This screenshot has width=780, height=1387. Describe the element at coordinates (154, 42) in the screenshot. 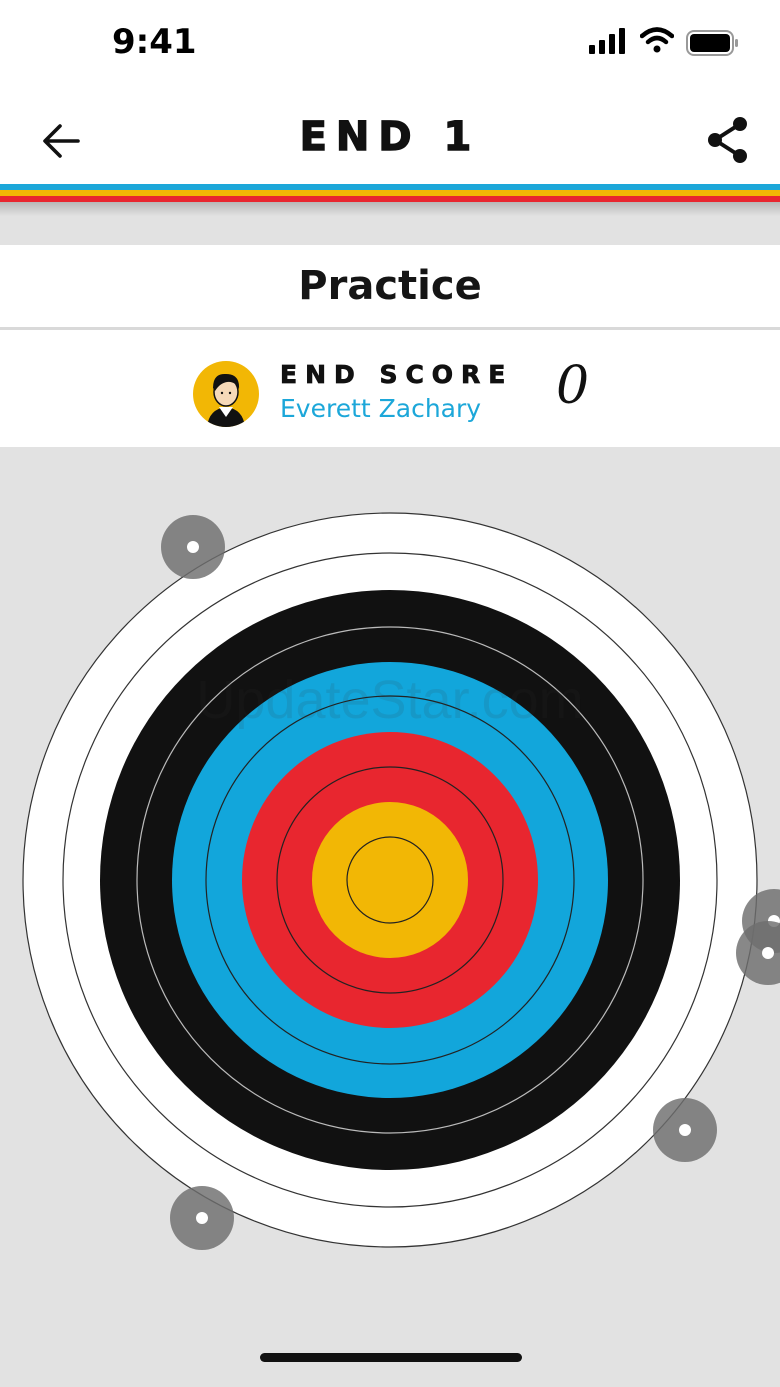

I see `status-time: 9:41` at that location.